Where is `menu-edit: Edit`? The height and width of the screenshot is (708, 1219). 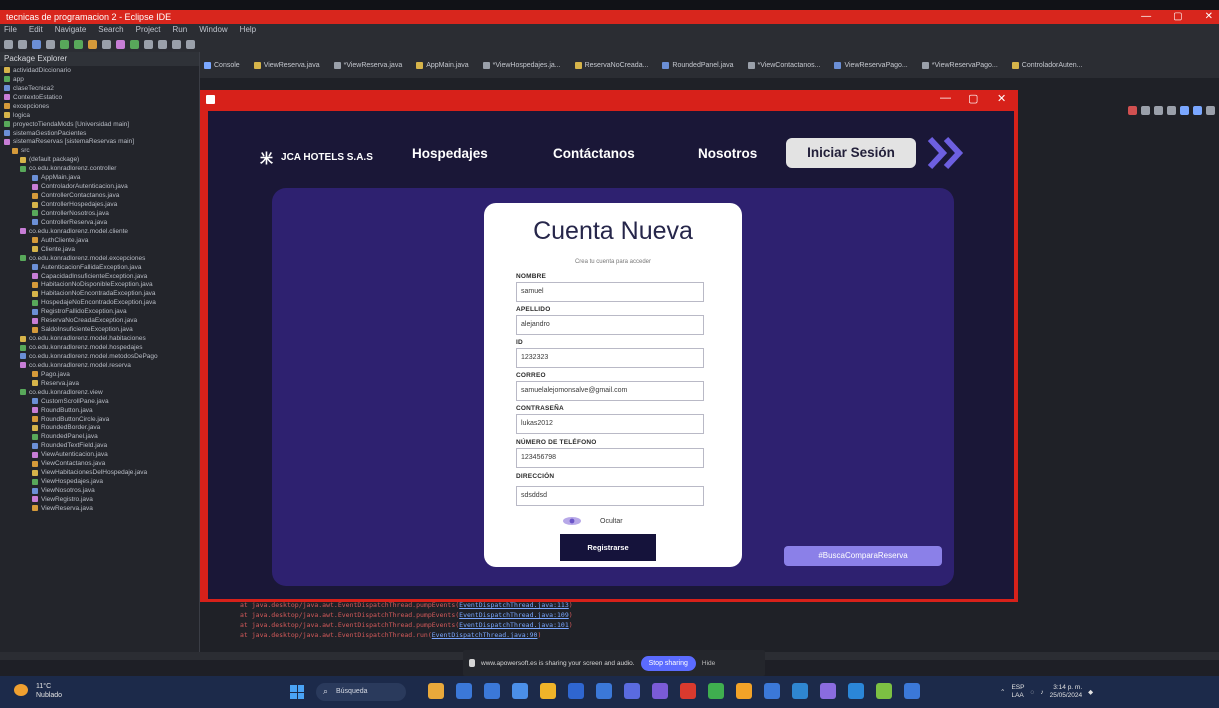 menu-edit: Edit is located at coordinates (36, 30).